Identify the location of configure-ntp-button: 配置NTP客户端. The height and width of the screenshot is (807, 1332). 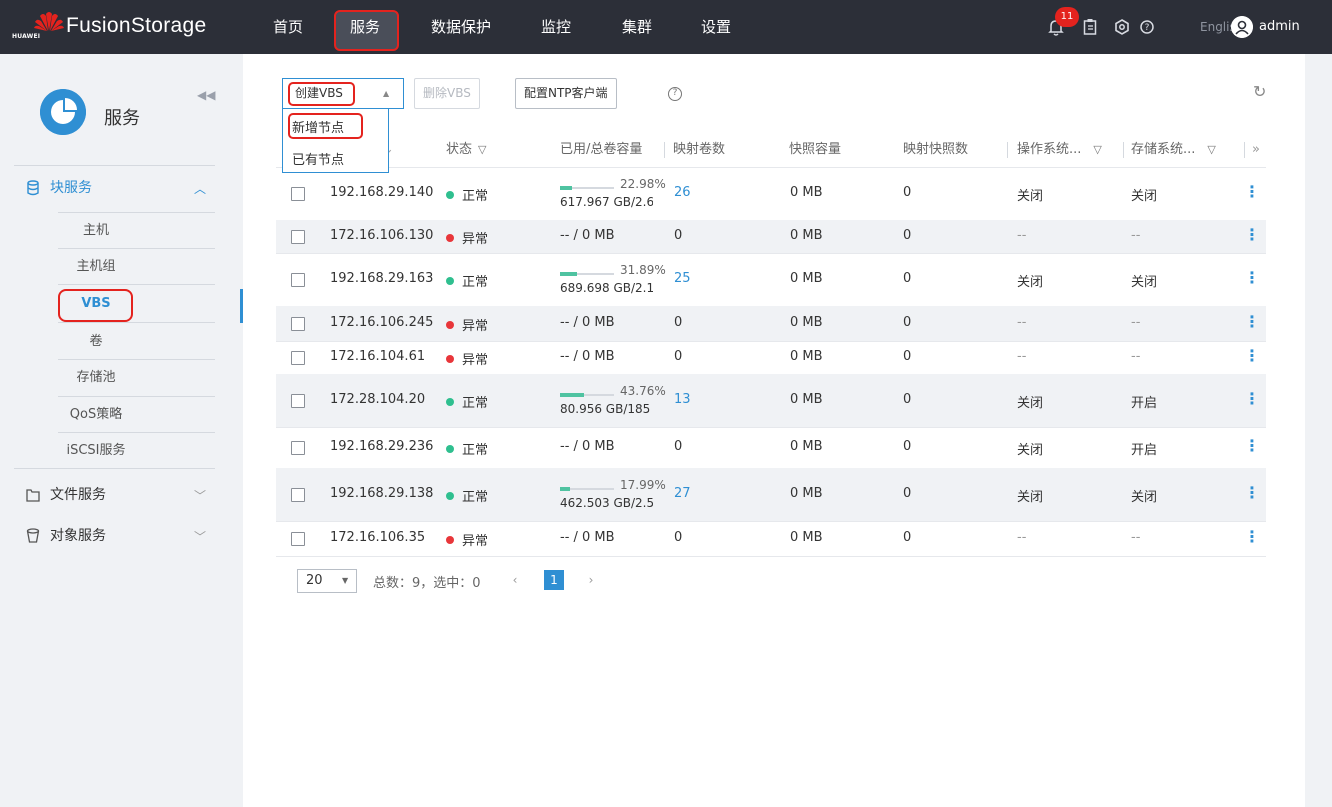
(566, 93).